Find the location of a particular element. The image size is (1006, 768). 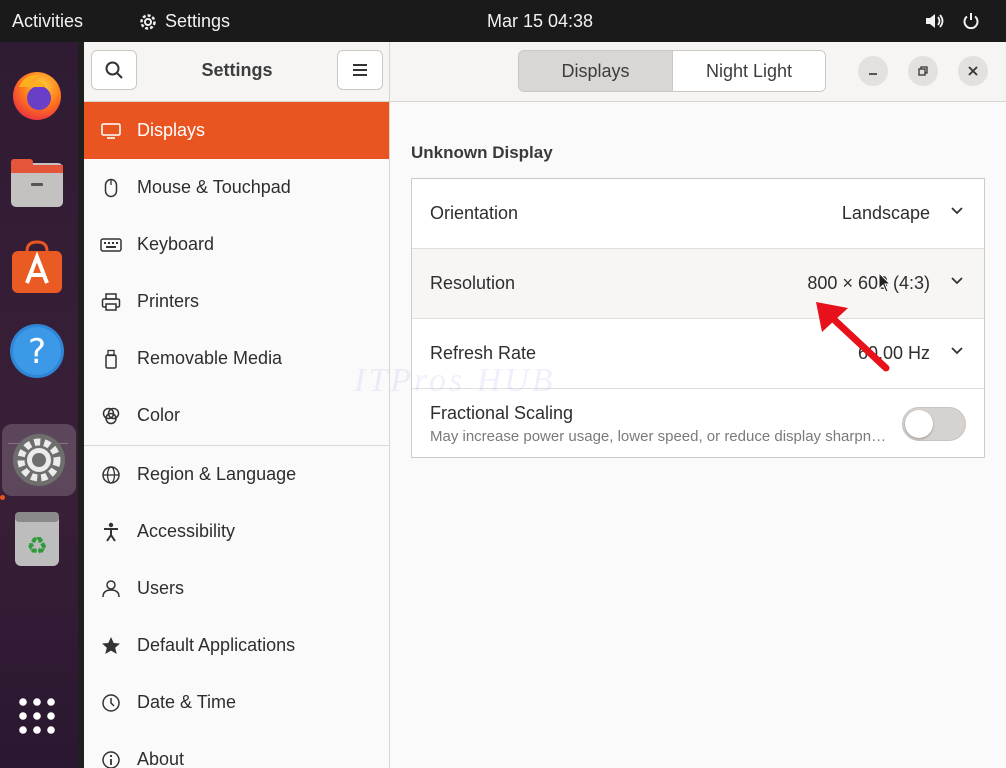

orientation-row: Orientation Landscape is located at coordinates (698, 214).